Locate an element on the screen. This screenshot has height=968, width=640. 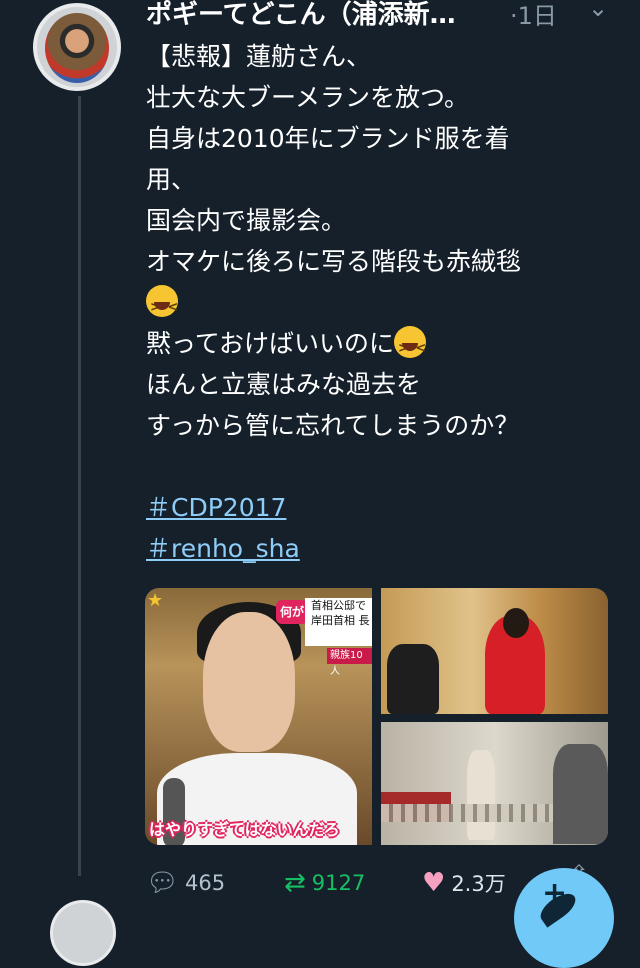
avatar-image is located at coordinates (77, 48).